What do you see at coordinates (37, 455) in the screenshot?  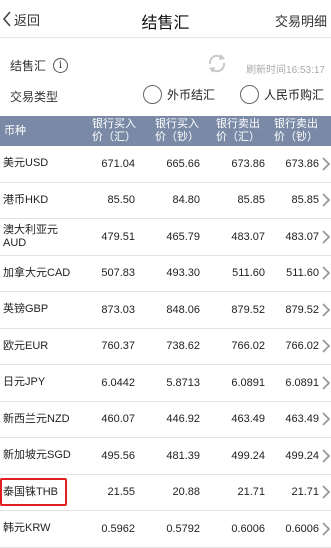 I see `currency-name: 新加坡元SGD` at bounding box center [37, 455].